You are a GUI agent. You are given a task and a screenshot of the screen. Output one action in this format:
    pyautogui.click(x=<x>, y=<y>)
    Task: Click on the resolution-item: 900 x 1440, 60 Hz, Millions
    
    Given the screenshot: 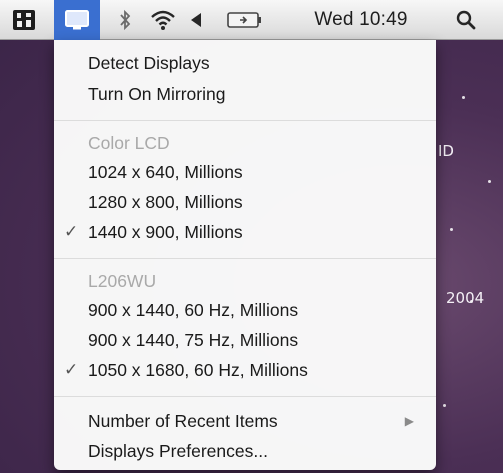 What is the action you would take?
    pyautogui.click(x=245, y=310)
    